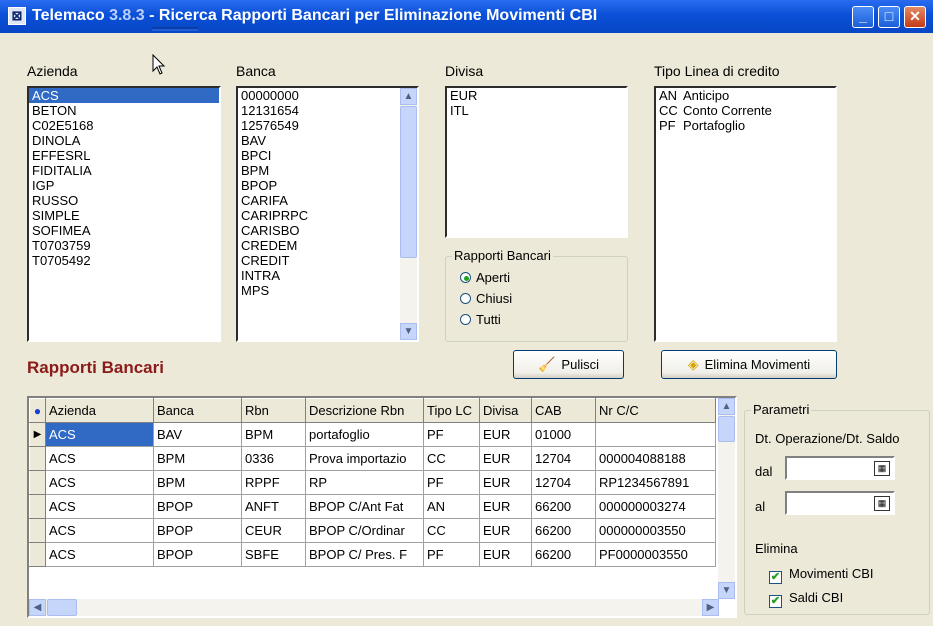  Describe the element at coordinates (364, 434) in the screenshot. I see `table-cell: portafoglio` at that location.